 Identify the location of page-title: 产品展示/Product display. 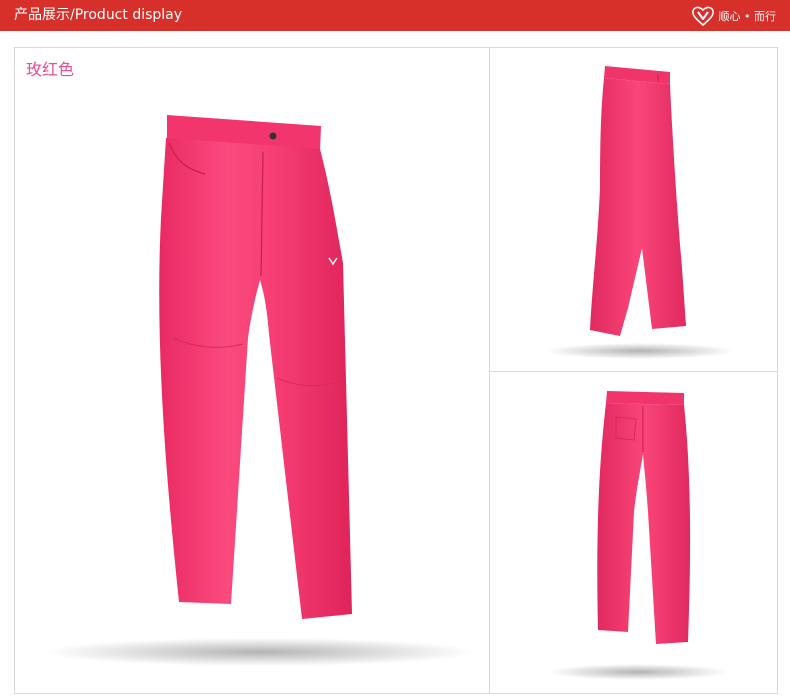
(98, 15).